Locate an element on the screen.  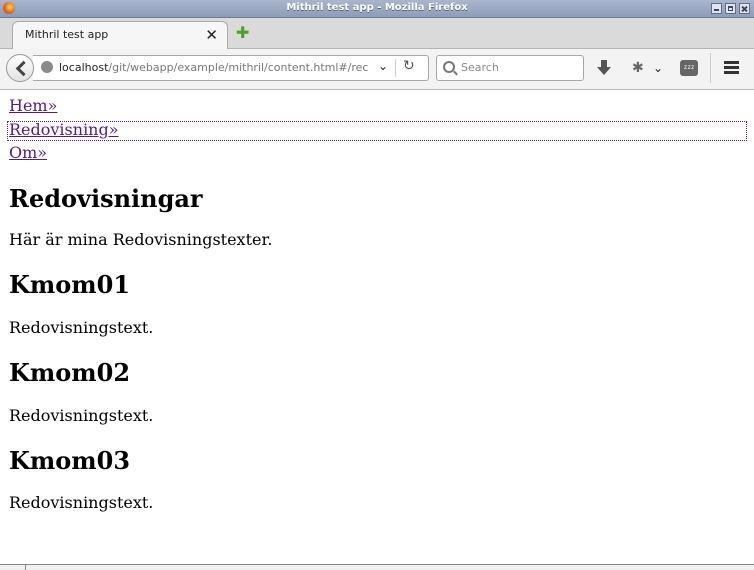
tab-strip: Mithril test app ✕ ✚ is located at coordinates (377, 33).